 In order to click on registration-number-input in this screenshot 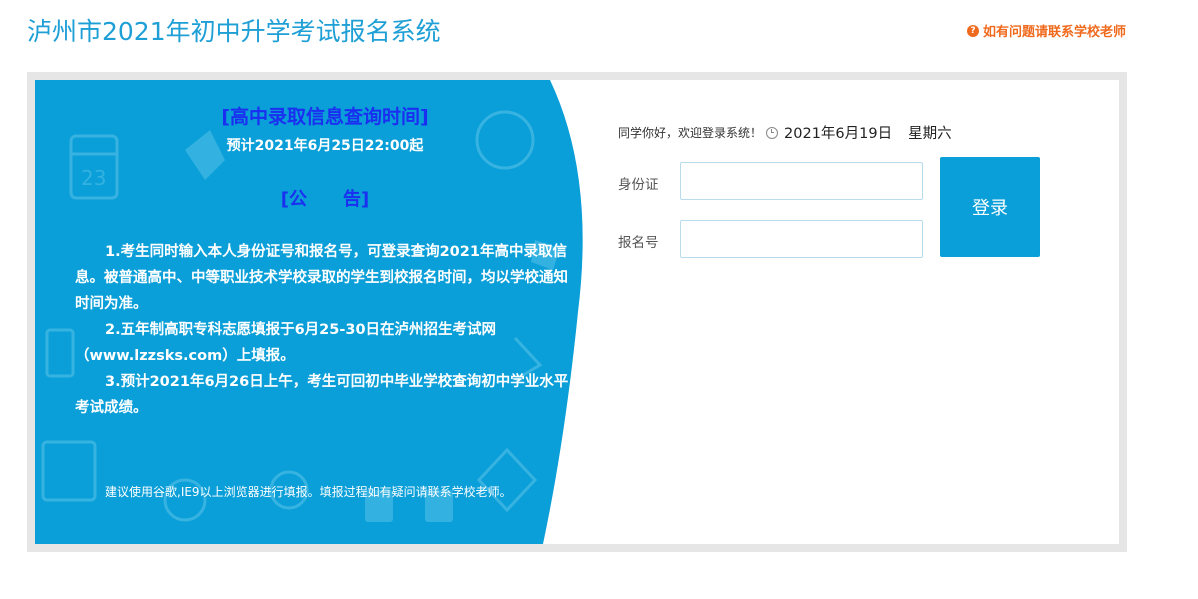, I will do `click(801, 239)`.